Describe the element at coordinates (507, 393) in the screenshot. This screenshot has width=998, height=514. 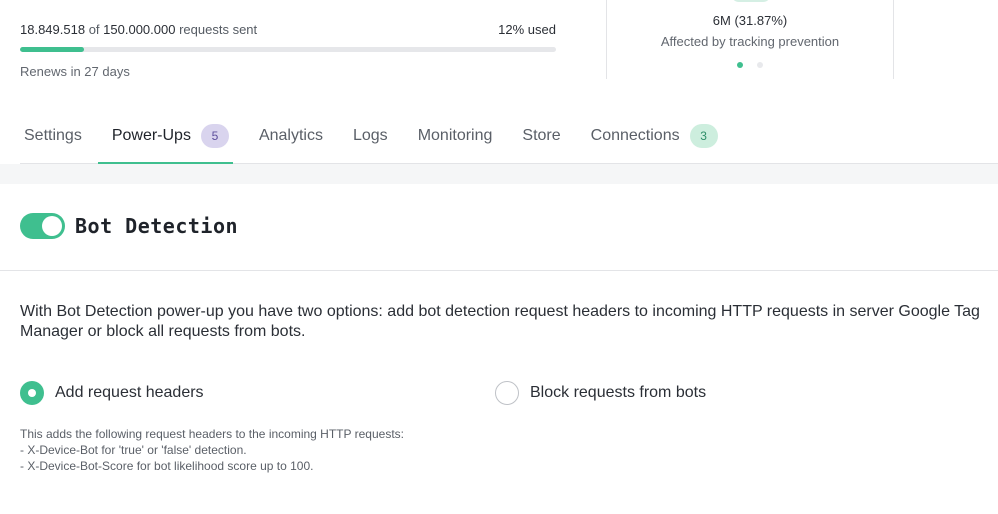
I see `radio-block-requests` at that location.